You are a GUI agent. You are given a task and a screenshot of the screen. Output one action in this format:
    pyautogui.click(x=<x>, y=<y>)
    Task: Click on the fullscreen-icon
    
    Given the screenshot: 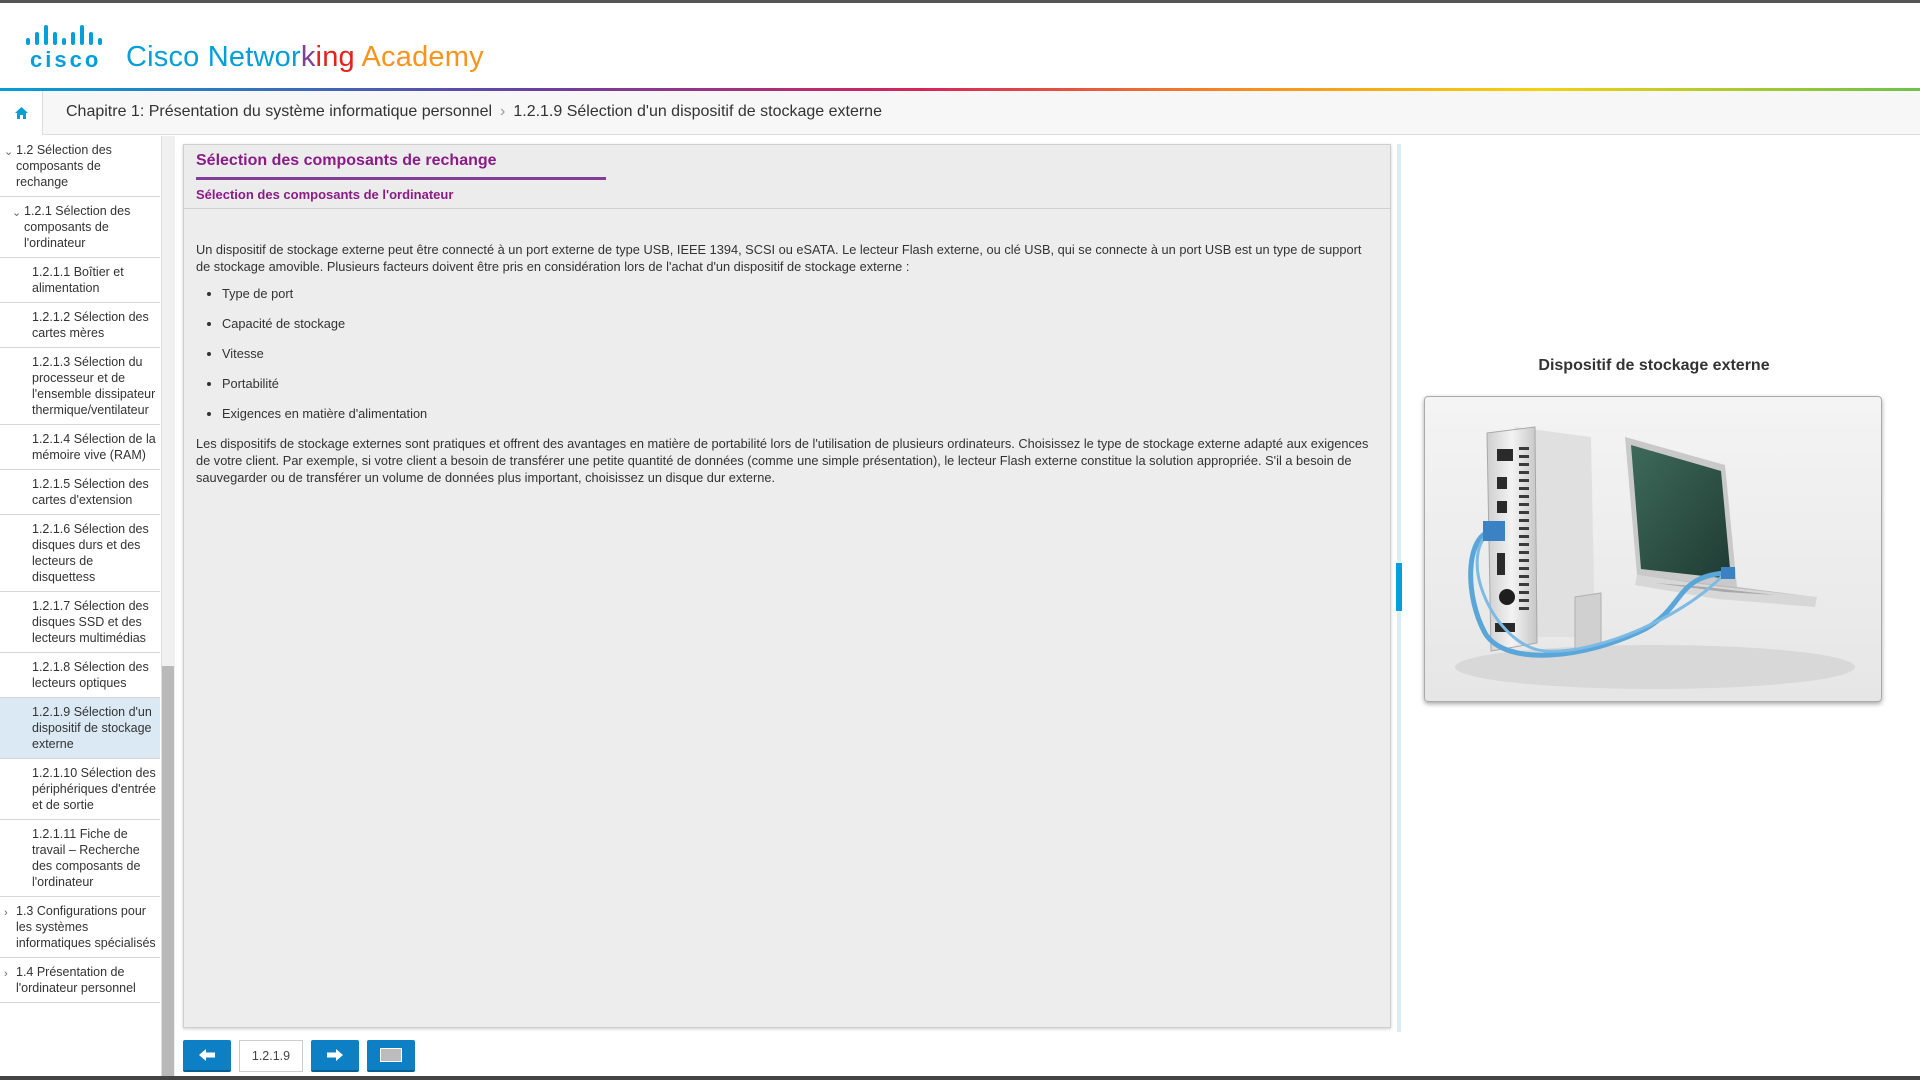 What is the action you would take?
    pyautogui.click(x=391, y=1055)
    